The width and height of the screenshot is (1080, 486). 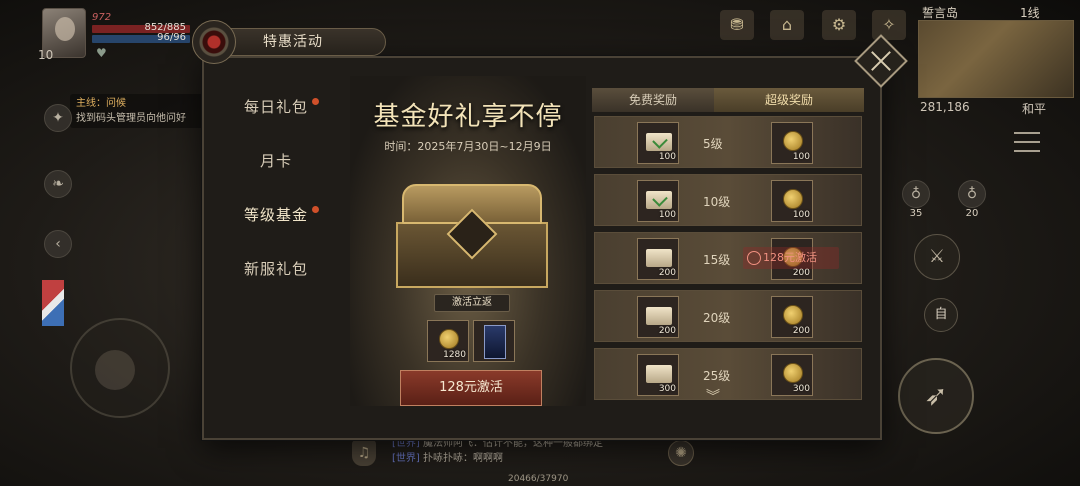 What do you see at coordinates (972, 213) in the screenshot?
I see `mana-potion-count: 20` at bounding box center [972, 213].